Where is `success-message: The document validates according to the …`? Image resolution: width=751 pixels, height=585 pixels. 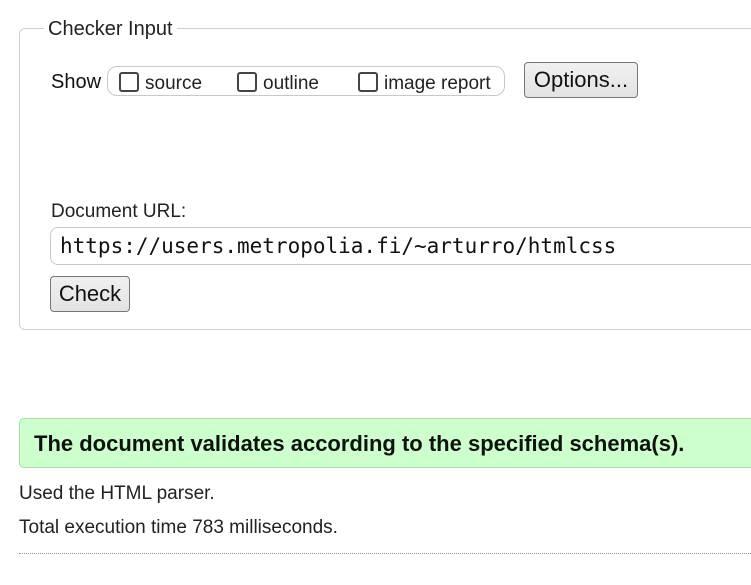
success-message: The document validates according to the … is located at coordinates (359, 443).